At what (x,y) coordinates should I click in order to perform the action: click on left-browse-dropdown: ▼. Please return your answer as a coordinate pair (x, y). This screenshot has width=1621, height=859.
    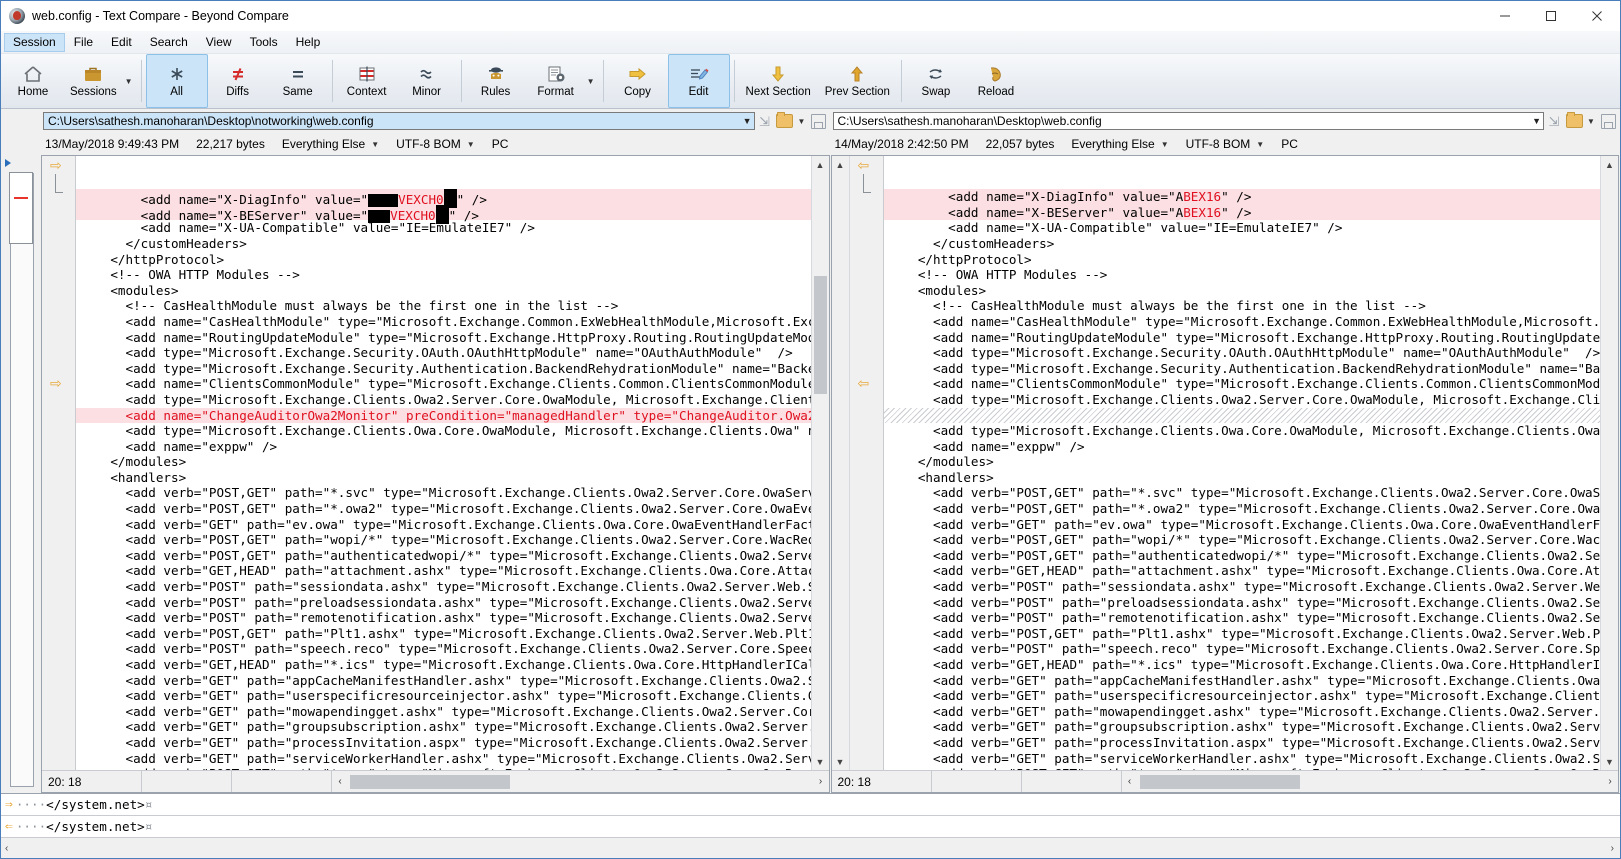
    Looking at the image, I should click on (802, 121).